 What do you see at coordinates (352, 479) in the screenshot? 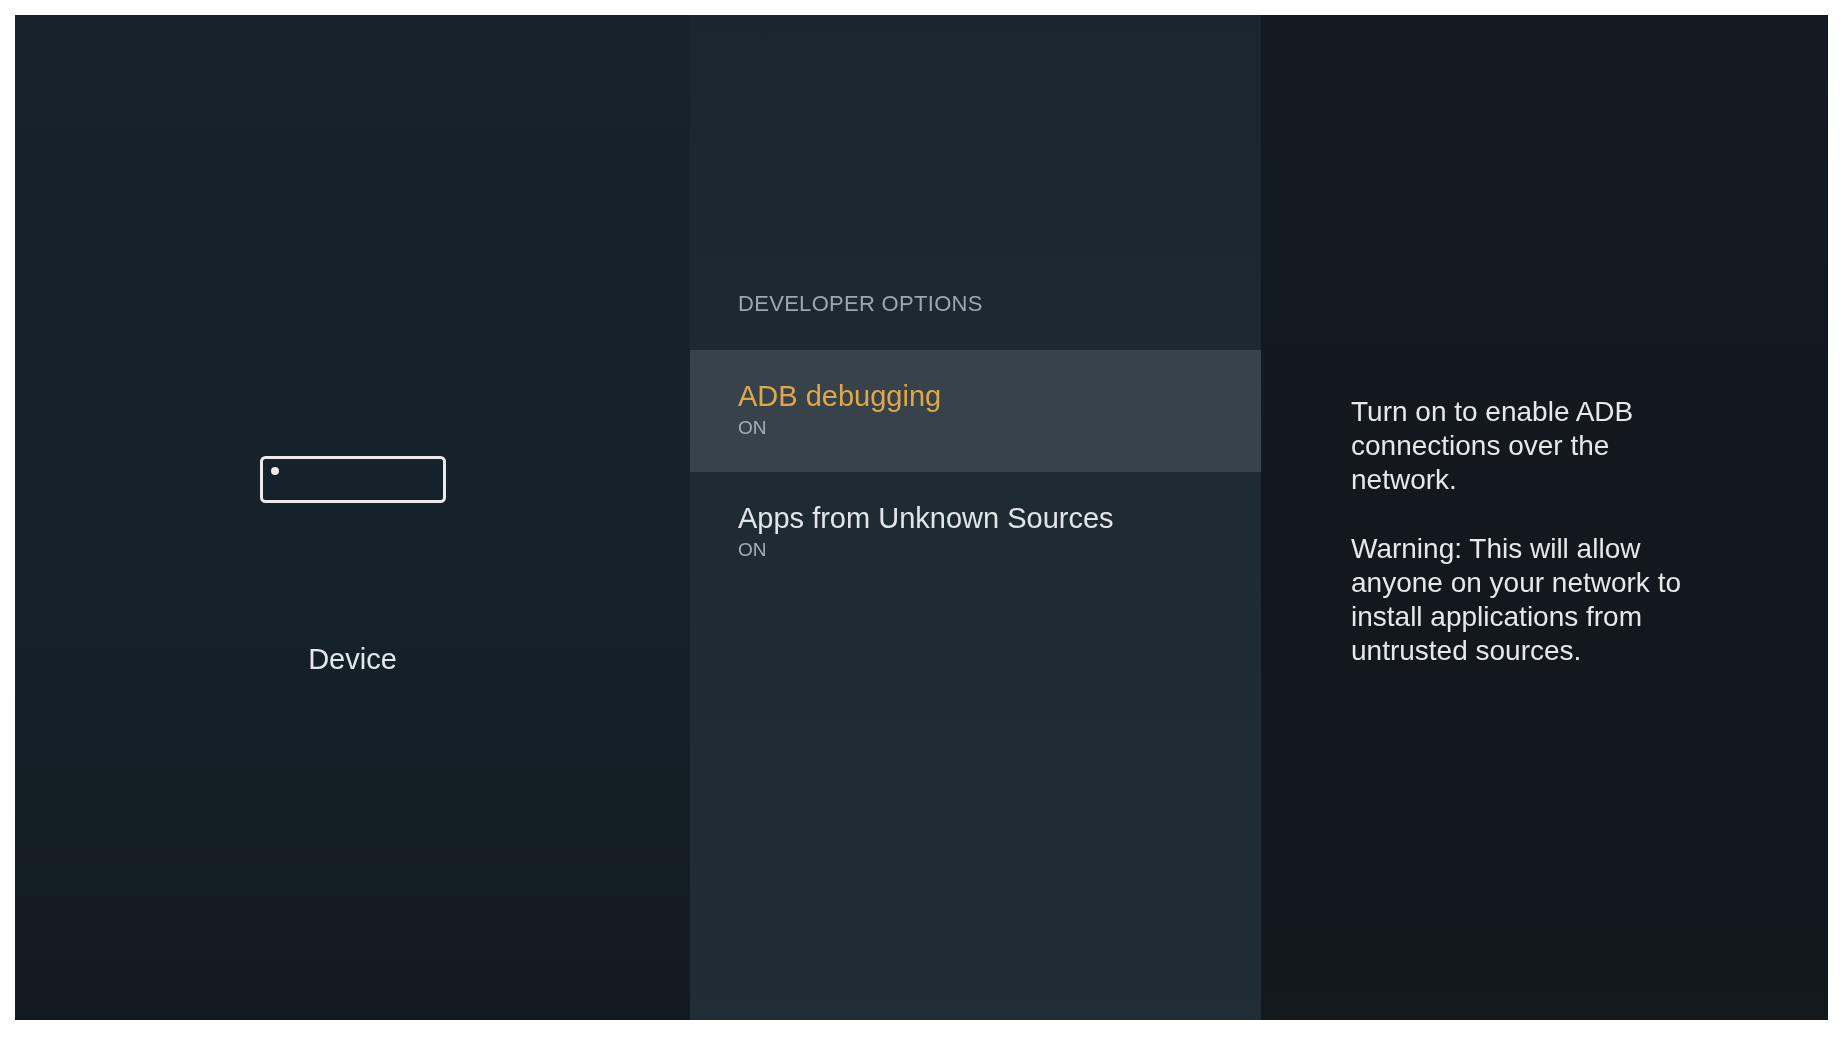
I see `device-icon` at bounding box center [352, 479].